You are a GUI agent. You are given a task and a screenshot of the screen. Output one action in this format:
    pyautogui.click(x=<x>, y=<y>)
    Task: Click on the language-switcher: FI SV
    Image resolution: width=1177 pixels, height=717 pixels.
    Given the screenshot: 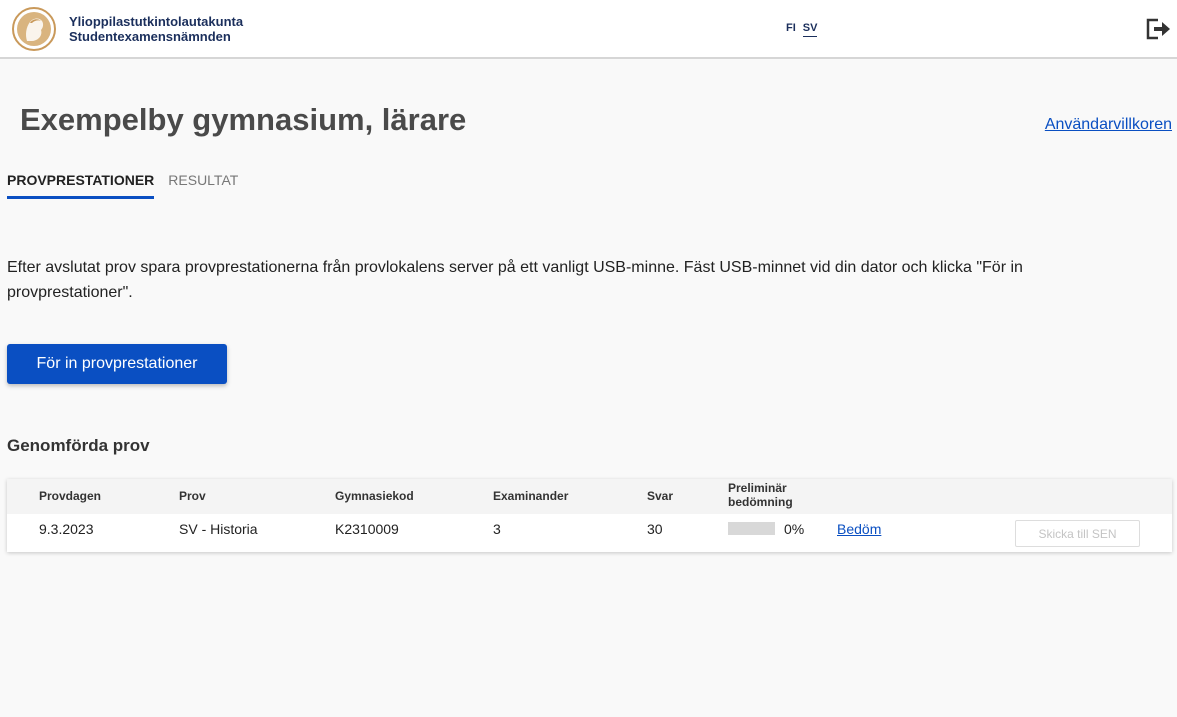 What is the action you would take?
    pyautogui.click(x=802, y=29)
    